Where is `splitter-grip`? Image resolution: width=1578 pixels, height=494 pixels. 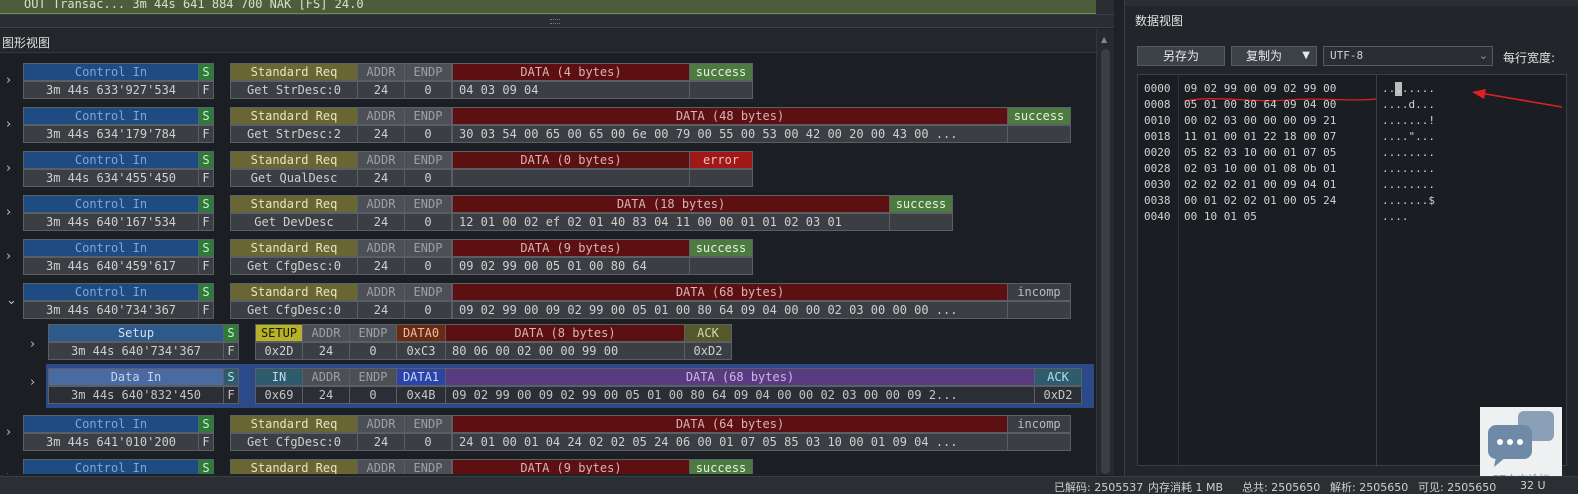 splitter-grip is located at coordinates (555, 21).